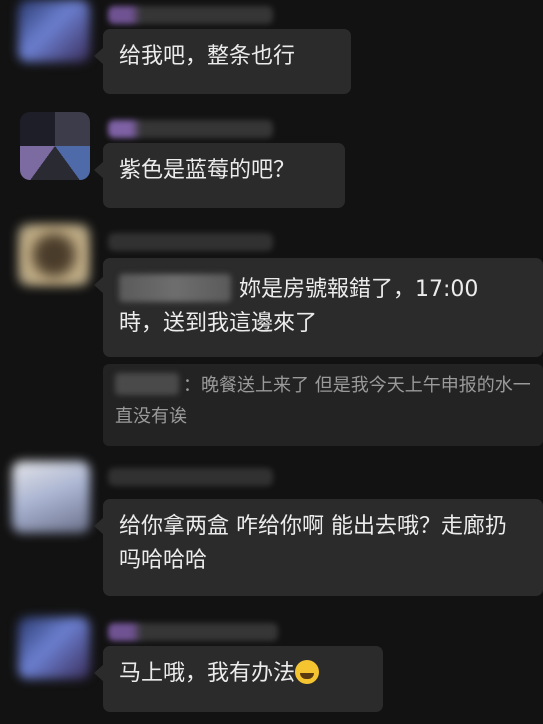  I want to click on message-text: 给我吧，整条也行, so click(207, 56).